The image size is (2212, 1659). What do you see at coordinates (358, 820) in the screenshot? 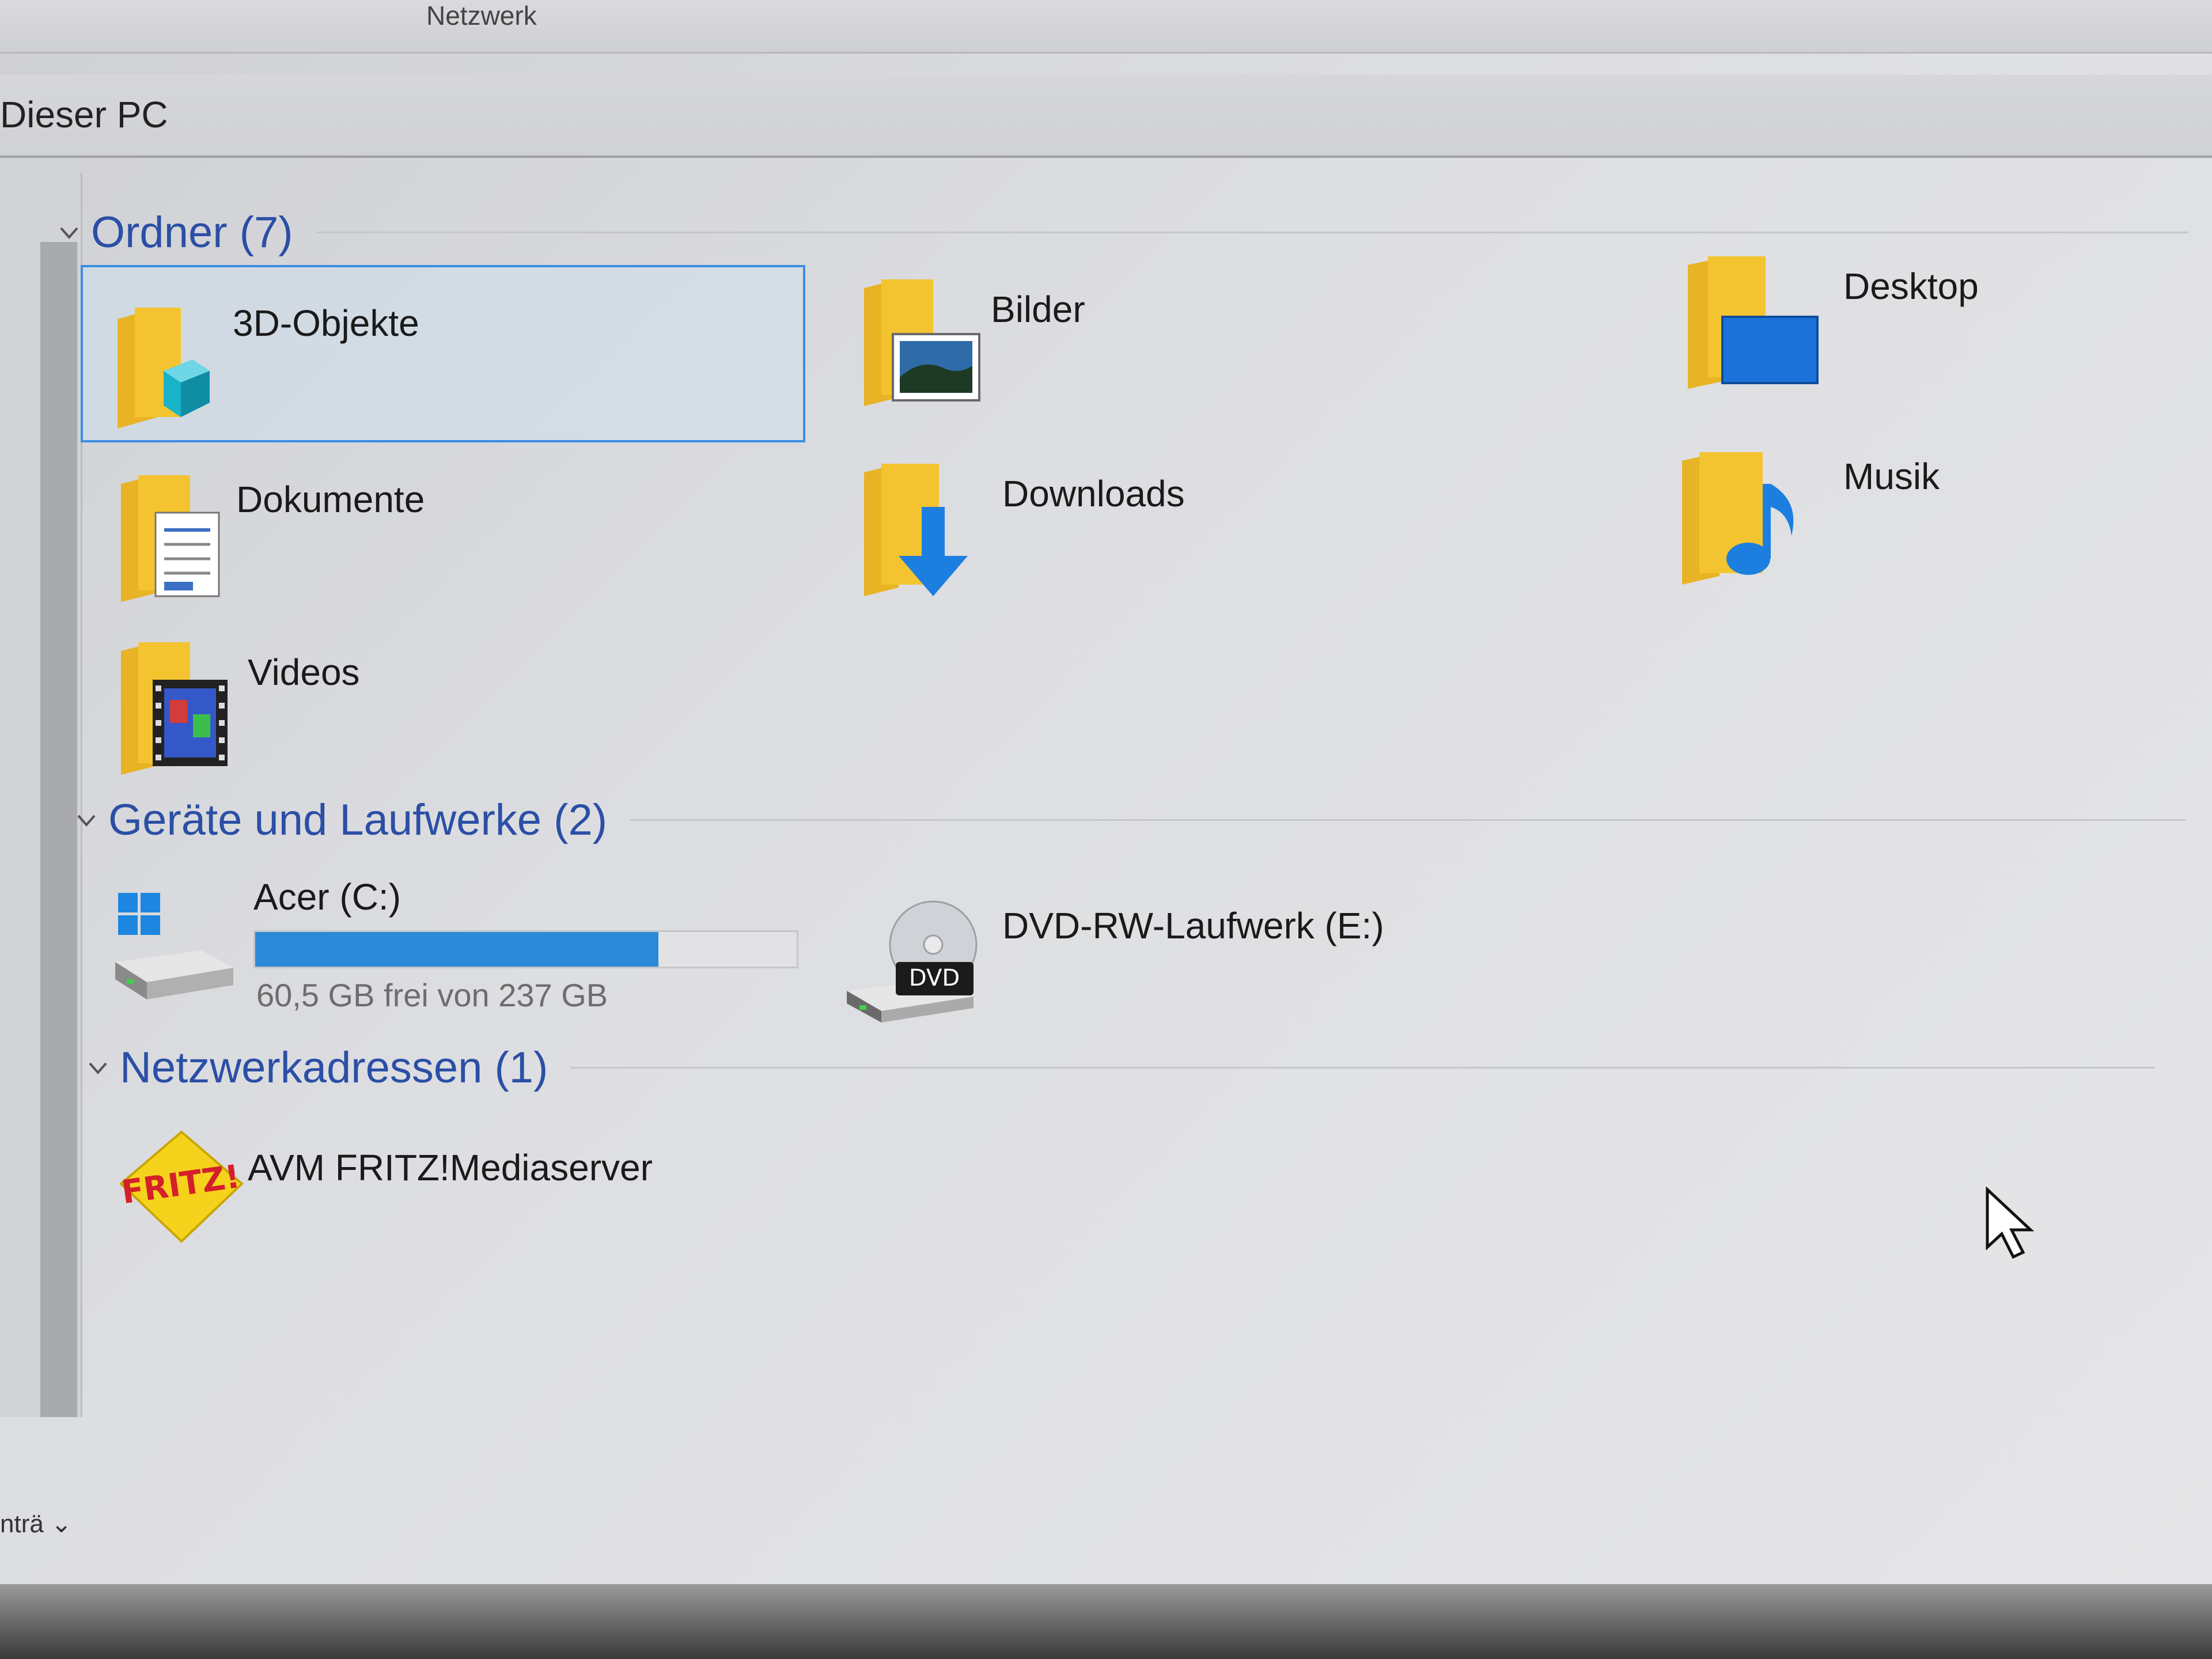
I see `group-title: Geräte und Laufwerke (2)` at bounding box center [358, 820].